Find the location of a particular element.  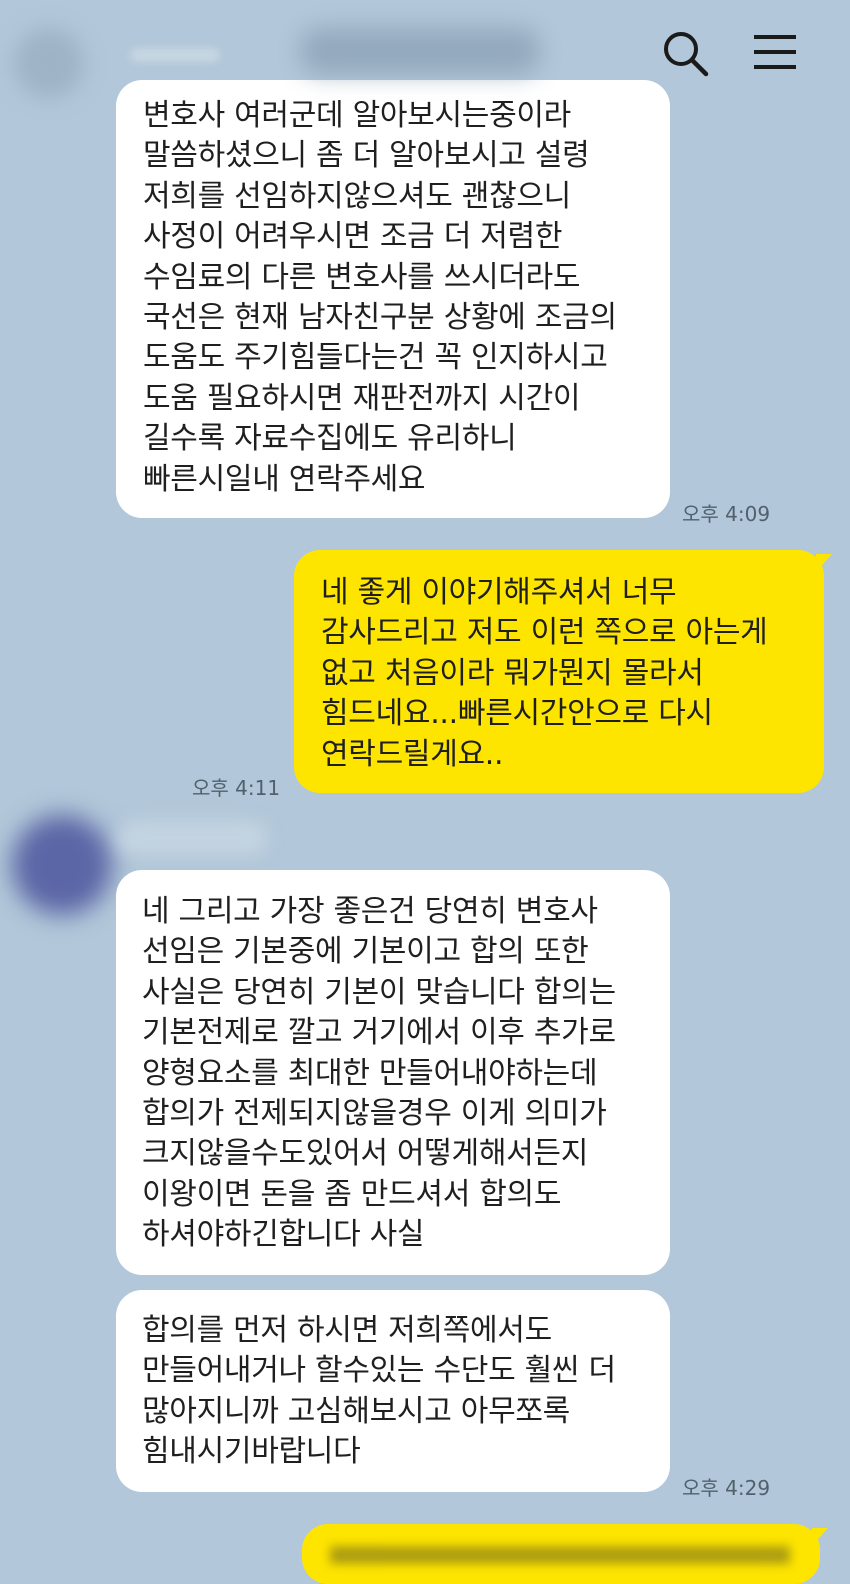

message-time: 오후 4:09 is located at coordinates (726, 514).